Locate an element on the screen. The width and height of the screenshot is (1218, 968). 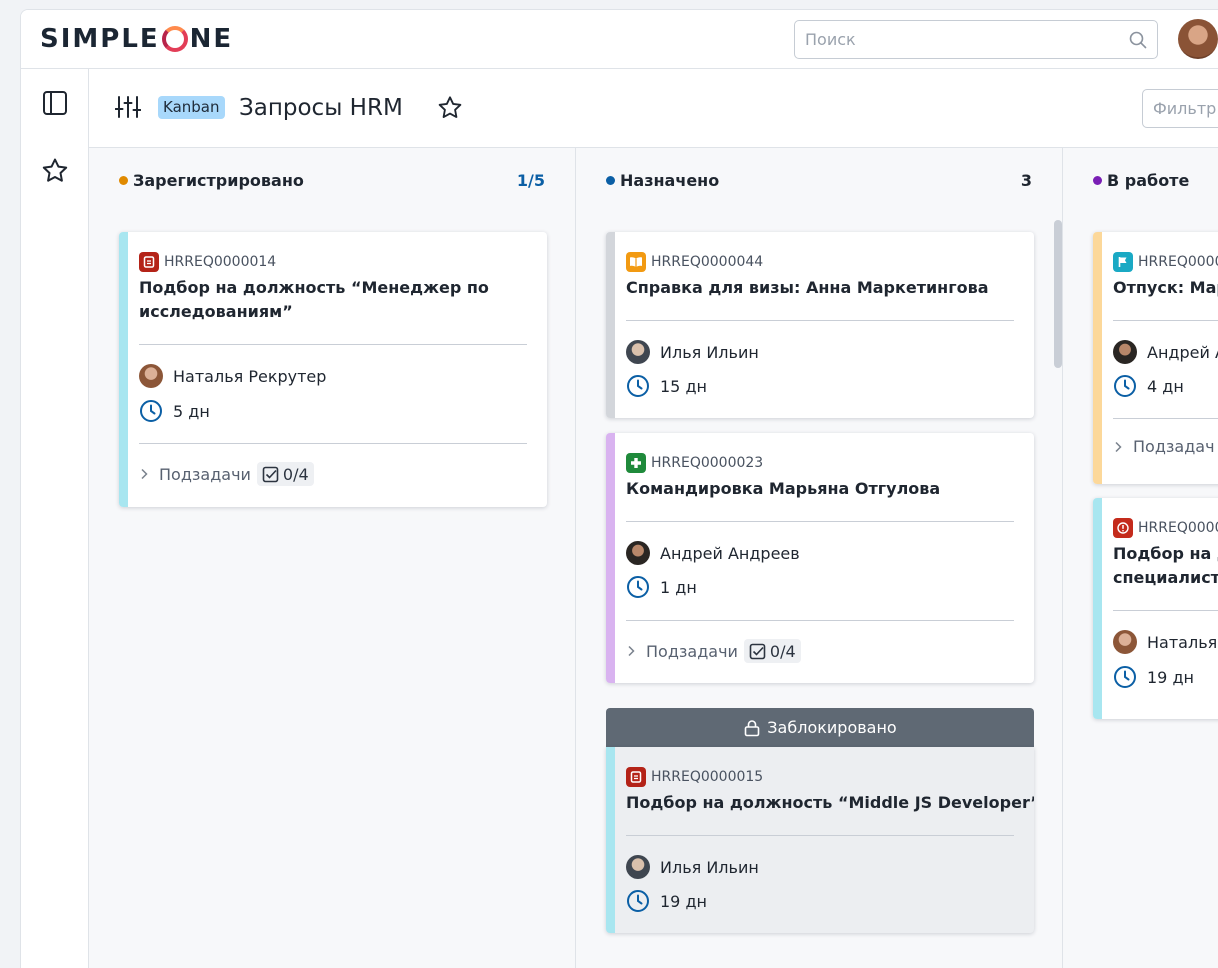
medical-cross-icon is located at coordinates (636, 463).